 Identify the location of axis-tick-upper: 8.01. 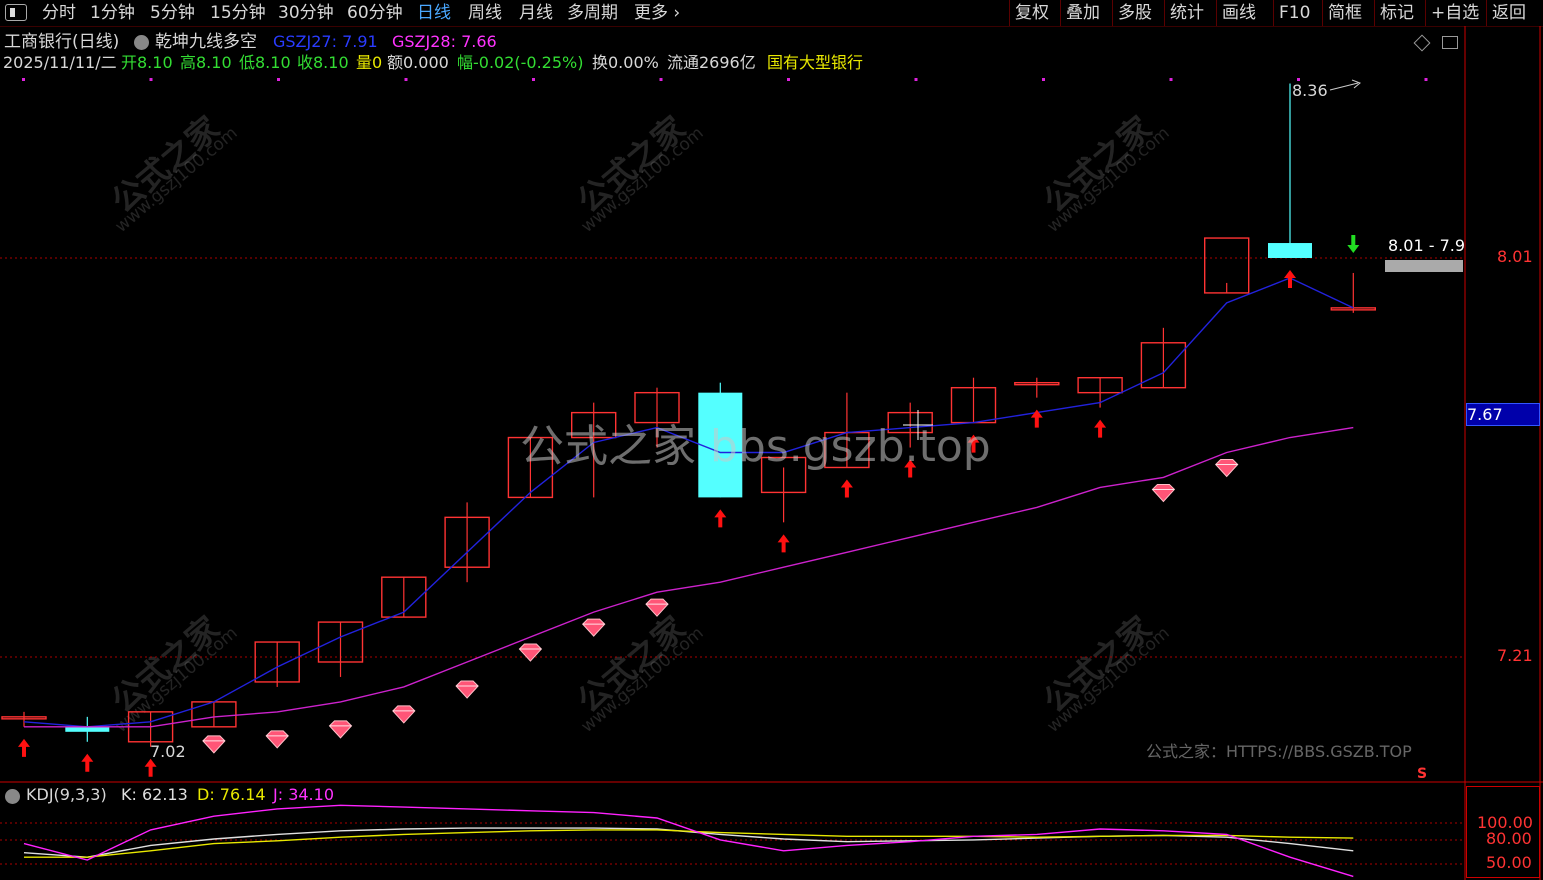
(1515, 256).